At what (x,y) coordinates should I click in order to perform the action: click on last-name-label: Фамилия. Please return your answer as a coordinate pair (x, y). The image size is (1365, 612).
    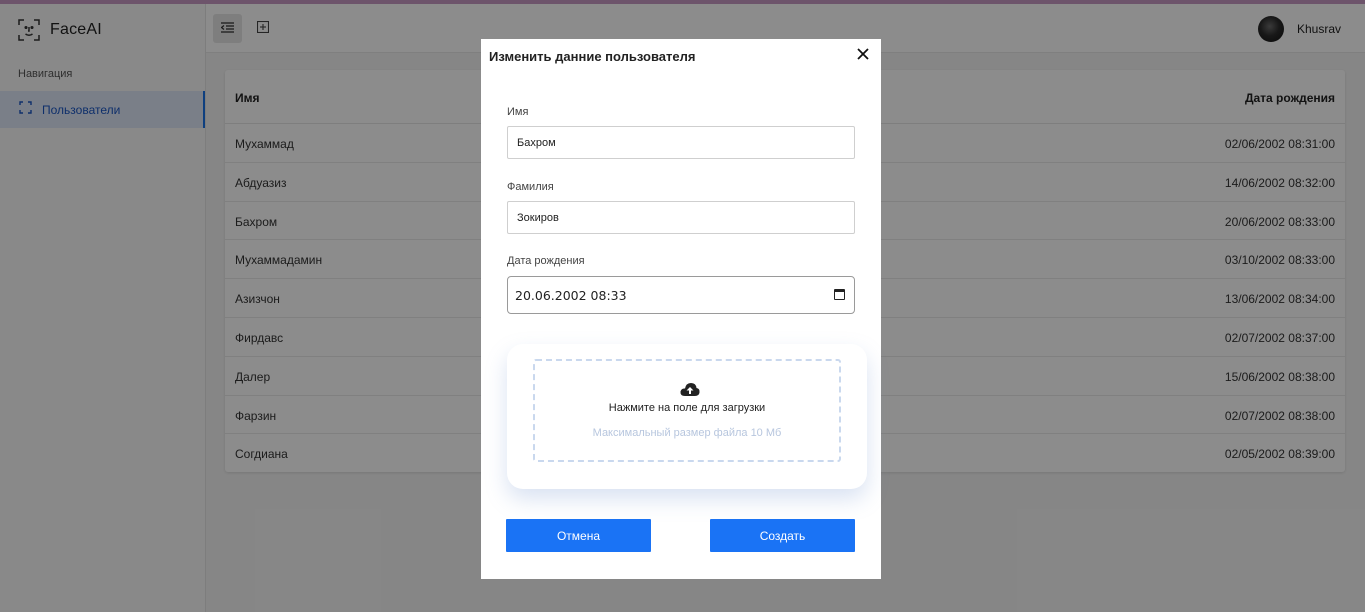
    Looking at the image, I should click on (530, 187).